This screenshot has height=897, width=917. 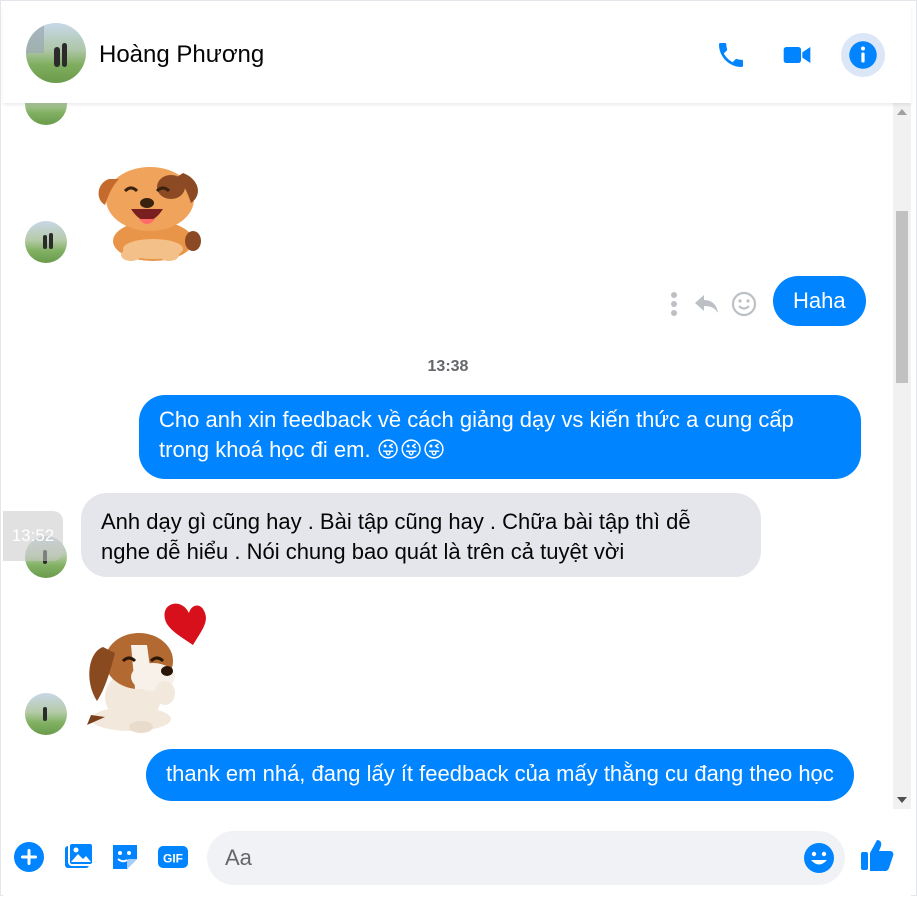 I want to click on contact-avatar, so click(x=56, y=53).